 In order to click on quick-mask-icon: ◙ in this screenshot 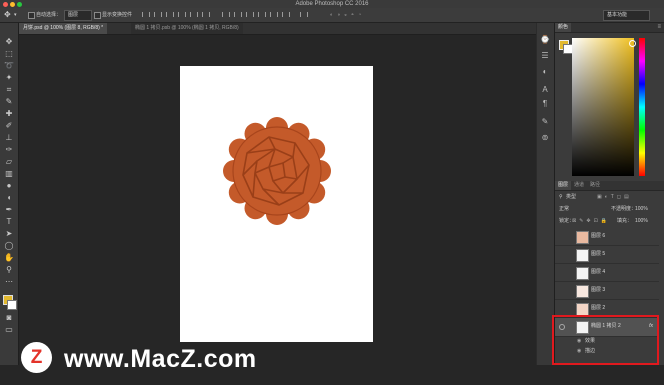, I will do `click(9, 318)`.